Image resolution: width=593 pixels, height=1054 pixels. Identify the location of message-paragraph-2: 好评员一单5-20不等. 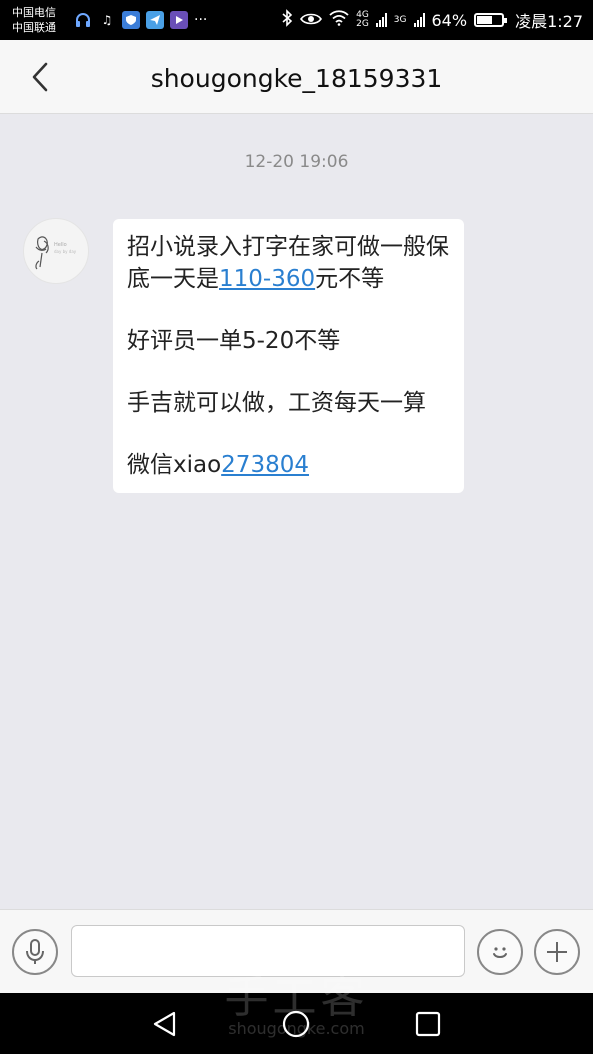
(234, 341).